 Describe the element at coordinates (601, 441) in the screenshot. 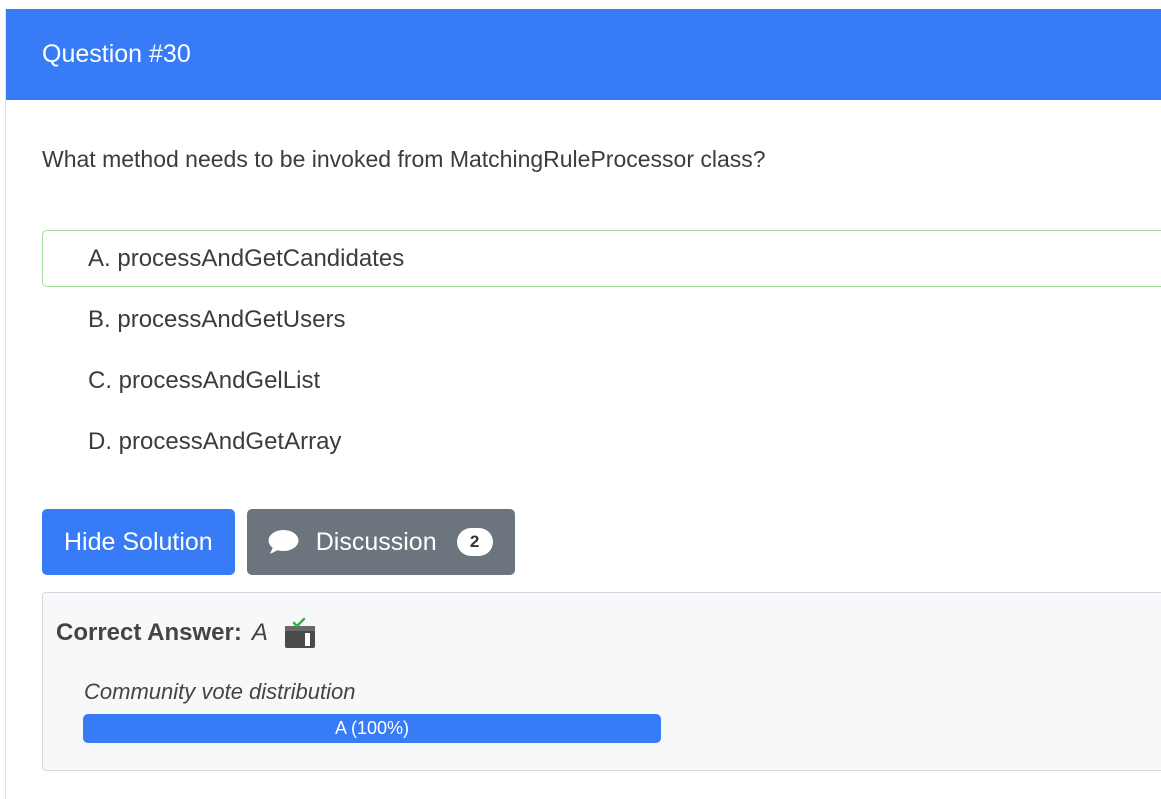

I see `choice-d: D. processAndGetArray` at that location.